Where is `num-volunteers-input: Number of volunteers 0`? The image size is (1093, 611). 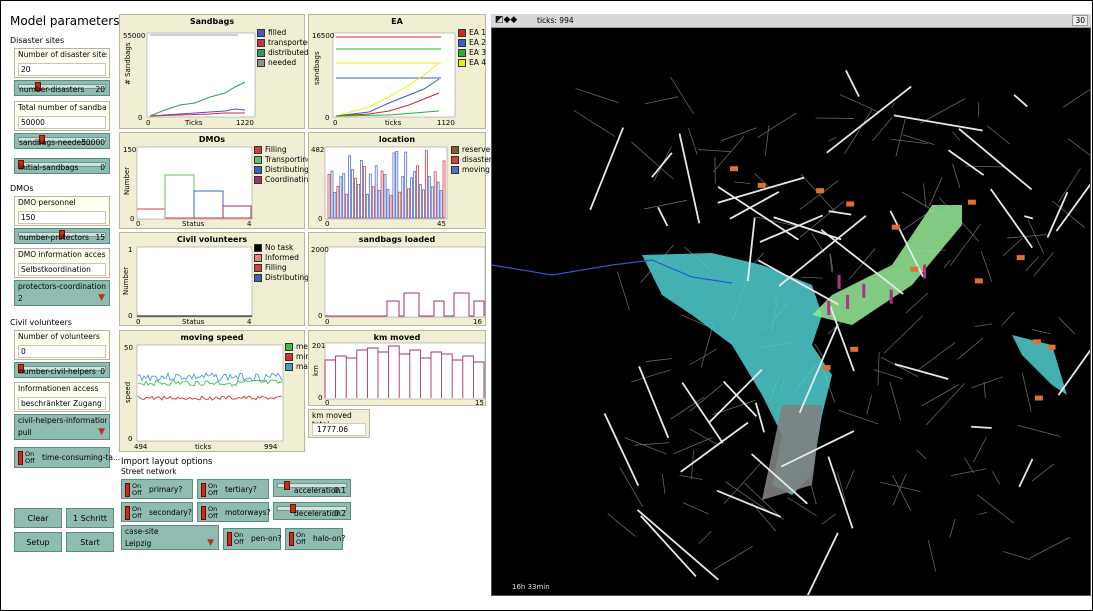
num-volunteers-input: Number of volunteers 0 is located at coordinates (62, 345).